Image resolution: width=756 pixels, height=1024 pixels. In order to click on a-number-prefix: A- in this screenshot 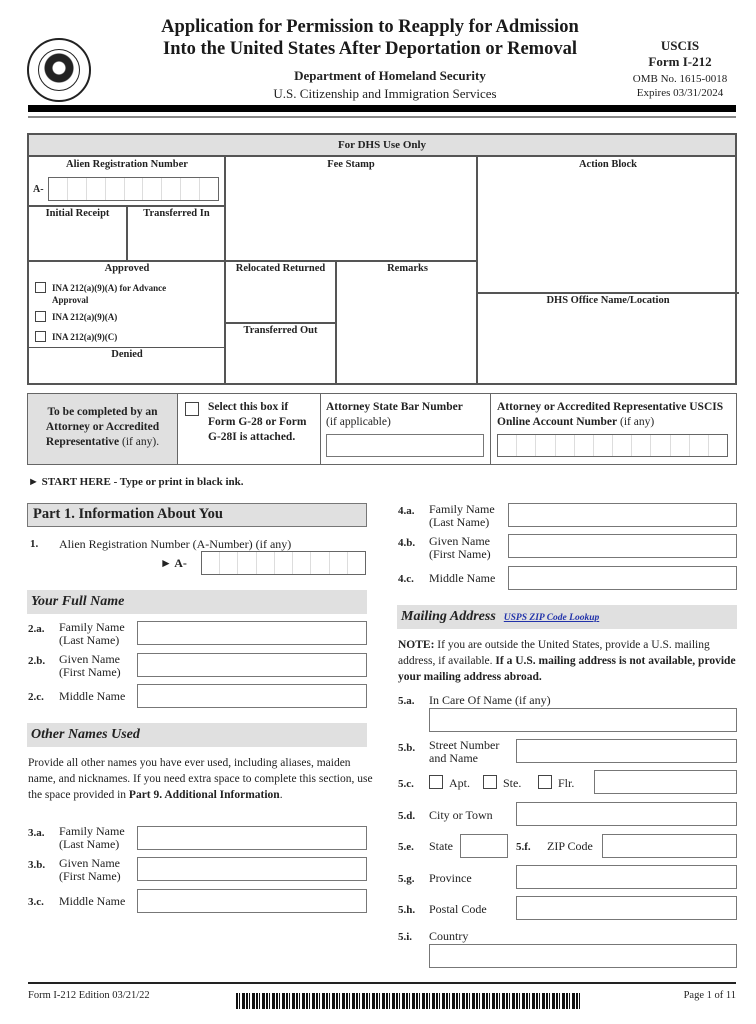, I will do `click(38, 189)`.